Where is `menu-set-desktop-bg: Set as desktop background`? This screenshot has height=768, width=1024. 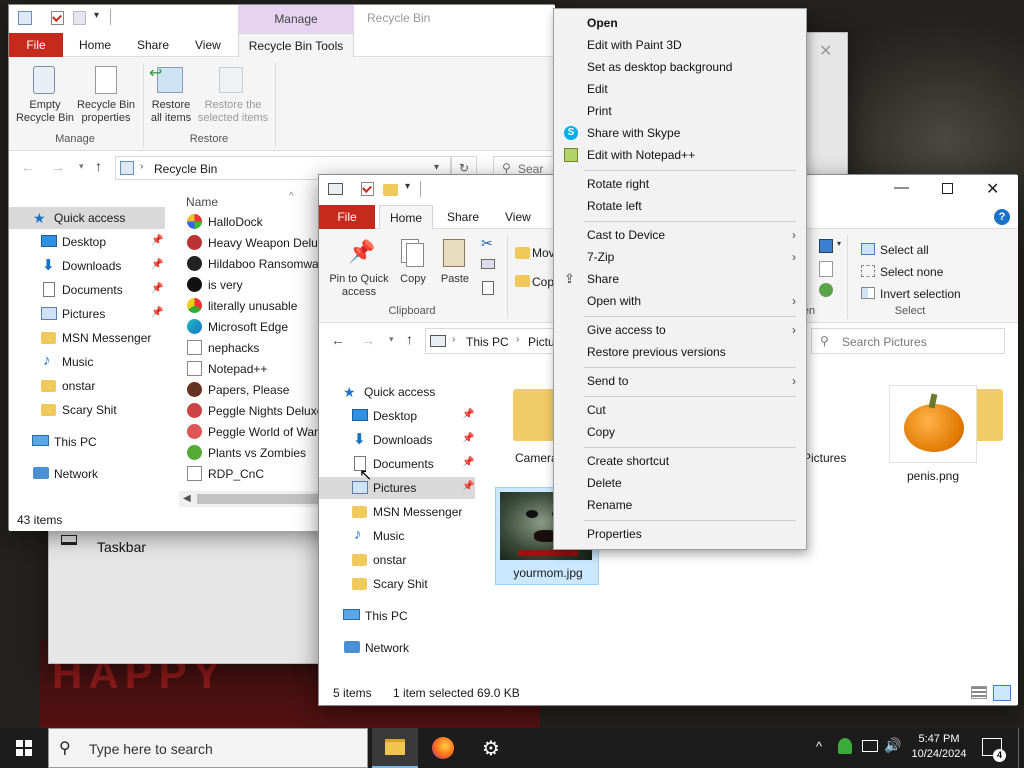 menu-set-desktop-bg: Set as desktop background is located at coordinates (659, 67).